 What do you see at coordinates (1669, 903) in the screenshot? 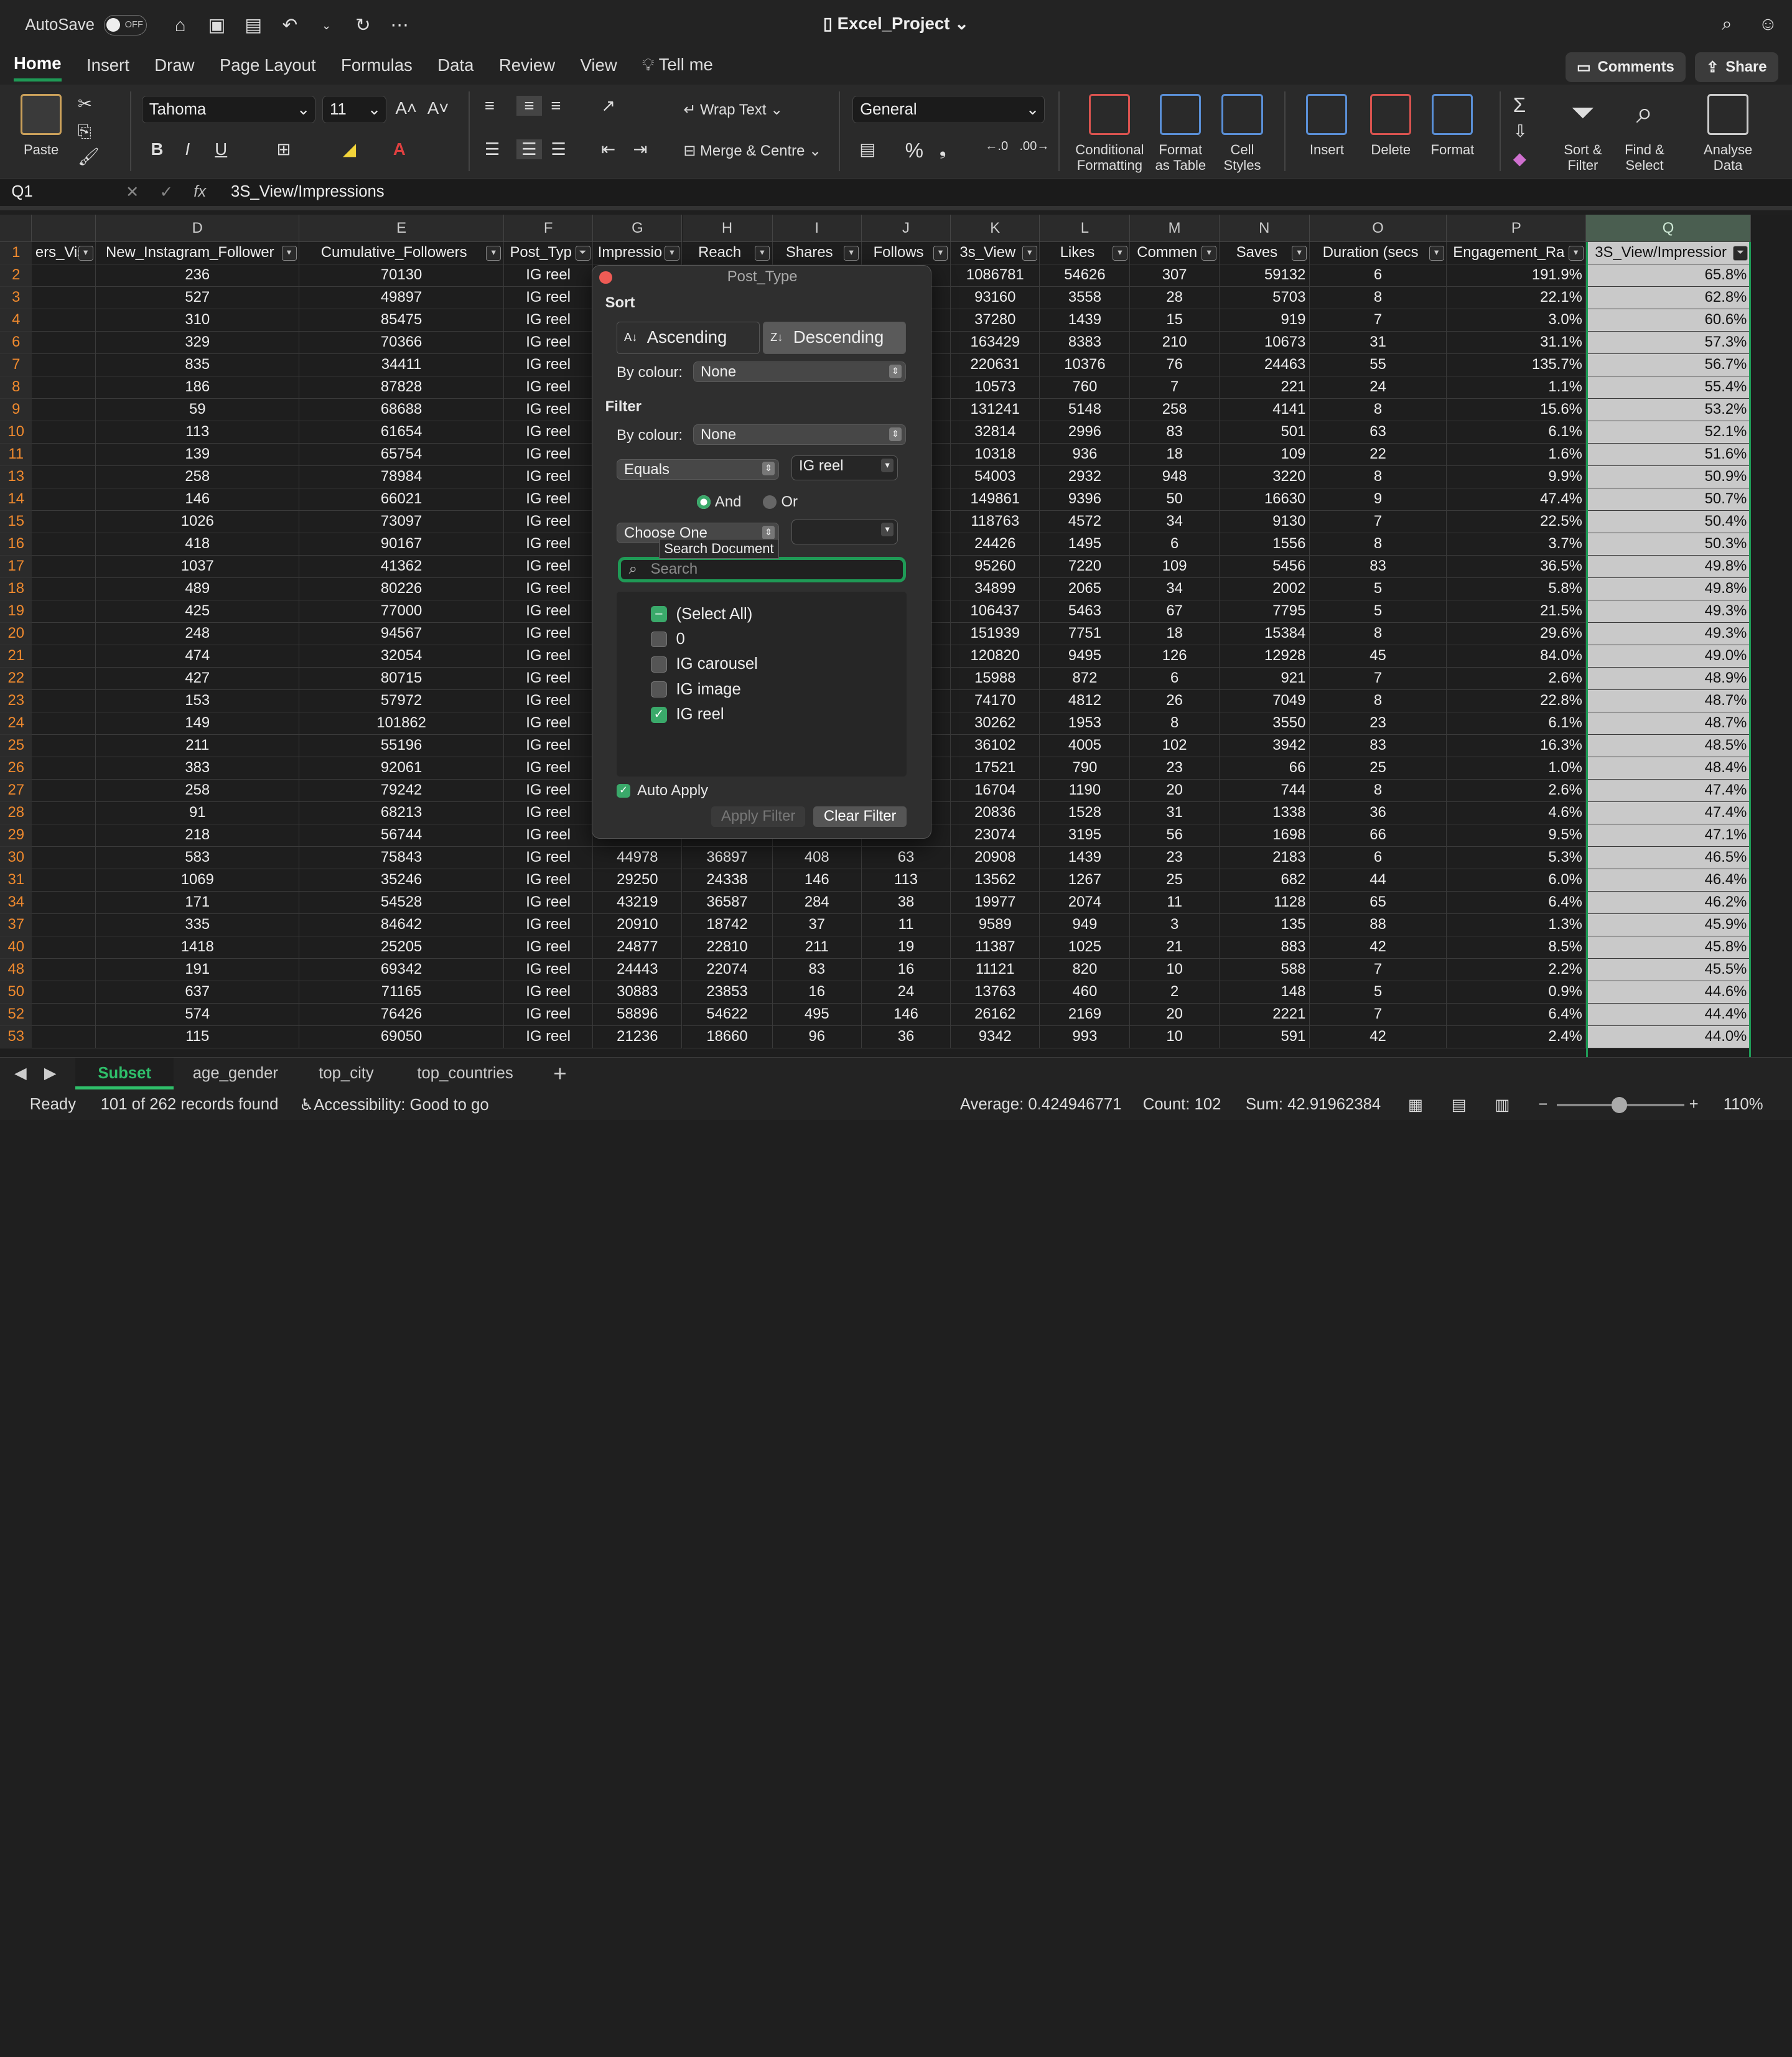
I see `cell-q: 46.2%` at bounding box center [1669, 903].